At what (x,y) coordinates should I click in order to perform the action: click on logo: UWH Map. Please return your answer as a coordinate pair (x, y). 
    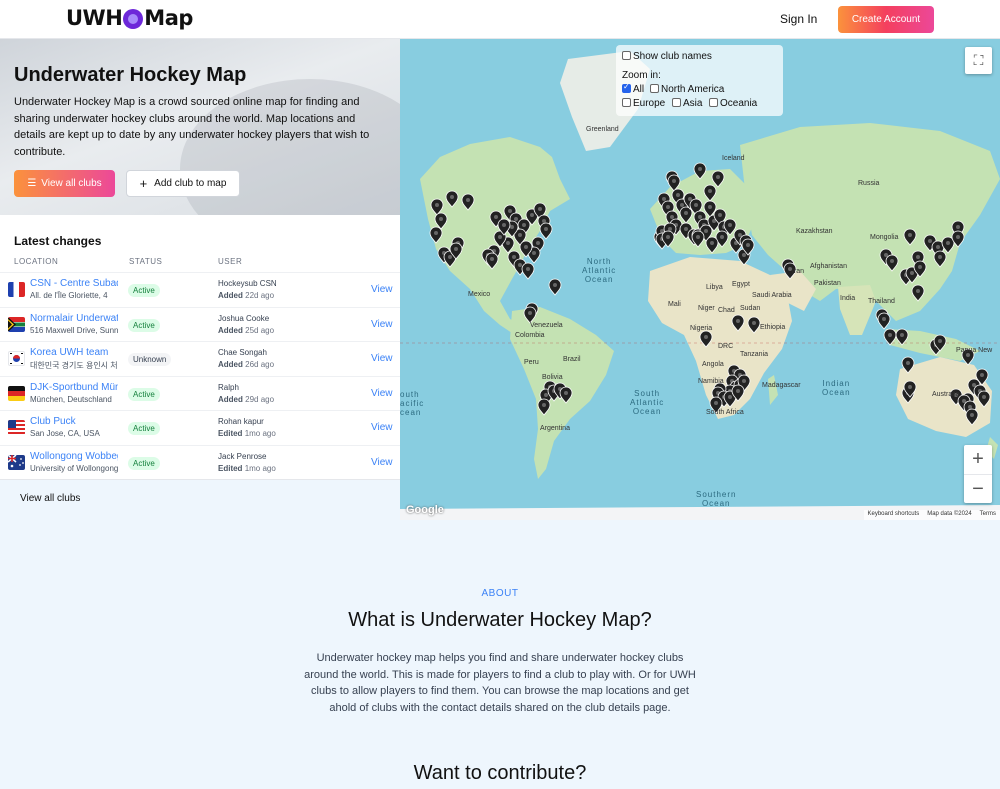
    Looking at the image, I should click on (129, 18).